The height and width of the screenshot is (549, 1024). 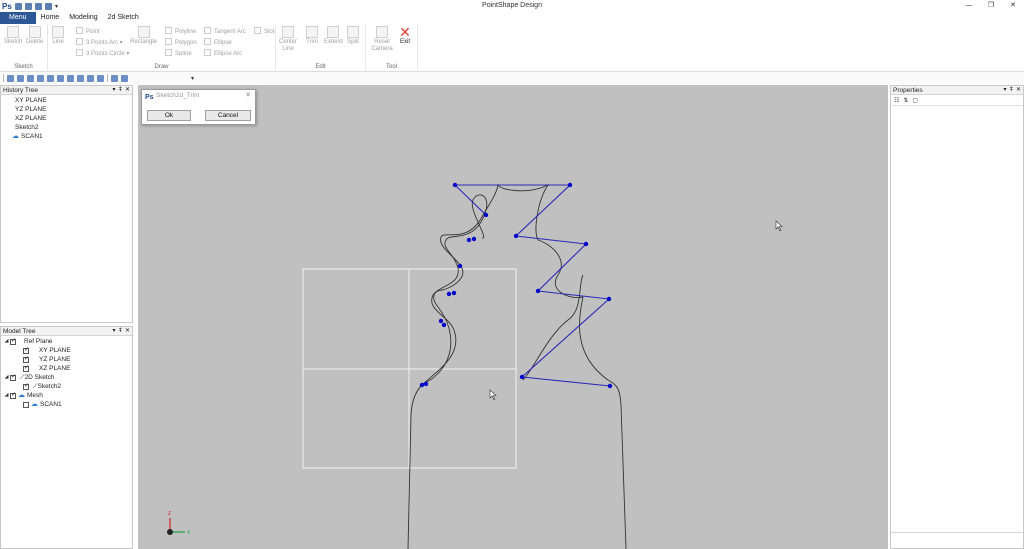 I want to click on zoom-icon, so click(x=100, y=78).